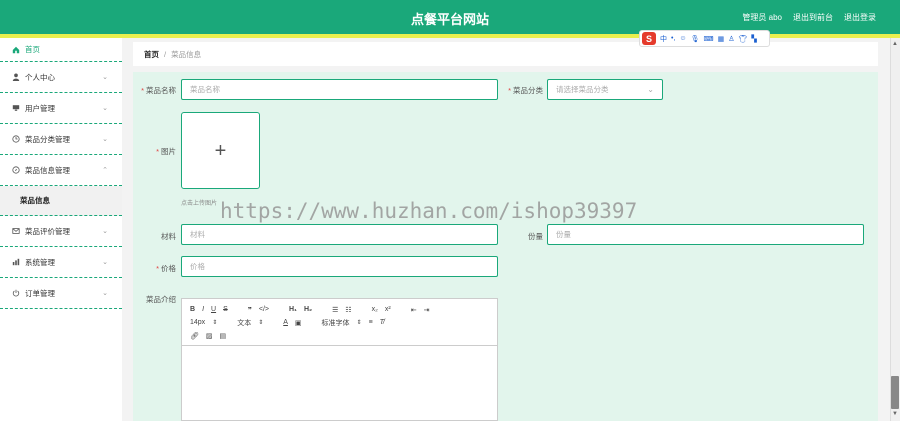 This screenshot has height=421, width=900. Describe the element at coordinates (16, 108) in the screenshot. I see `monitor-icon` at that location.